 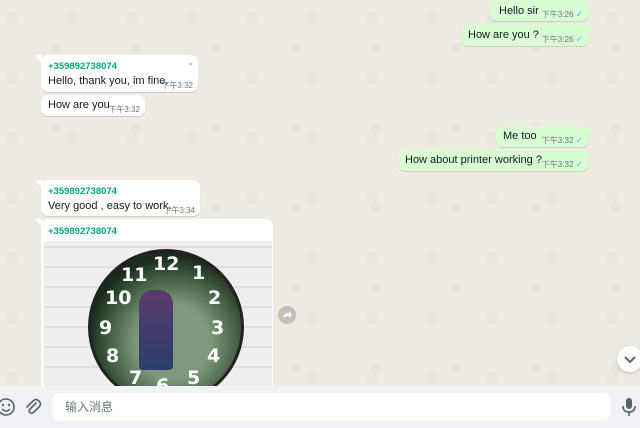 I want to click on clock-number: 9, so click(x=106, y=328).